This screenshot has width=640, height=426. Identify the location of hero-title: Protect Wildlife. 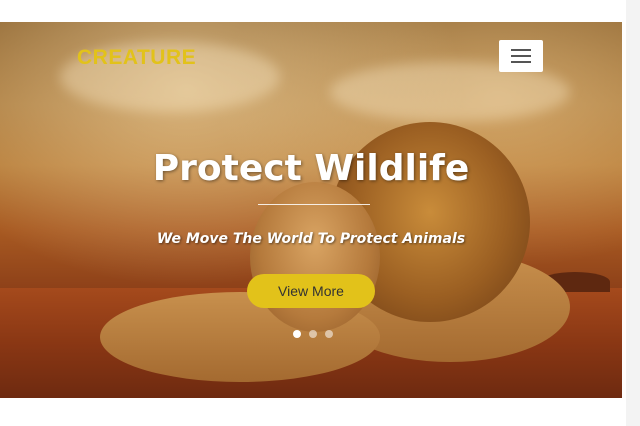
(311, 168).